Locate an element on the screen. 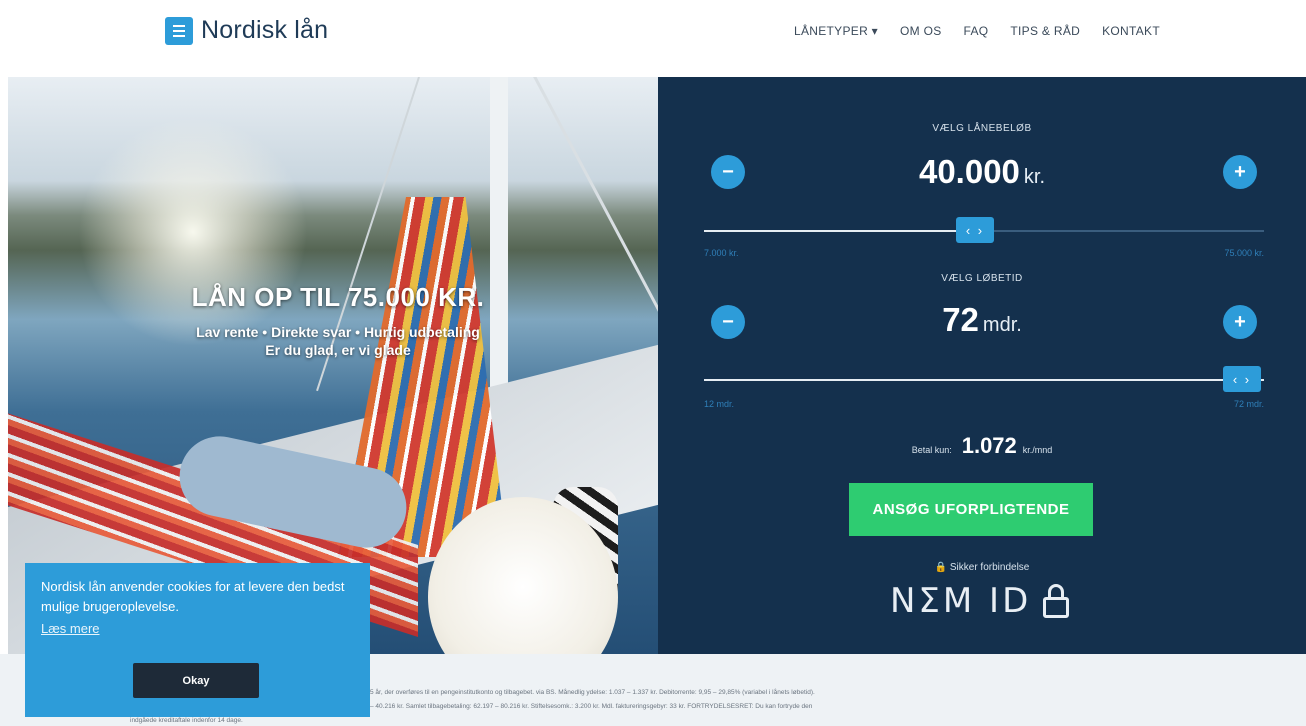  logo: Nordisk lån is located at coordinates (246, 30).